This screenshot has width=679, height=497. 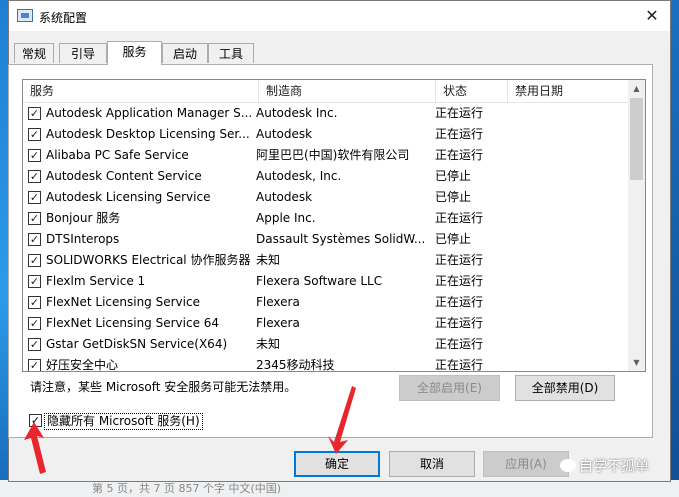 I want to click on service-name: 好压安全中心, so click(x=82, y=365).